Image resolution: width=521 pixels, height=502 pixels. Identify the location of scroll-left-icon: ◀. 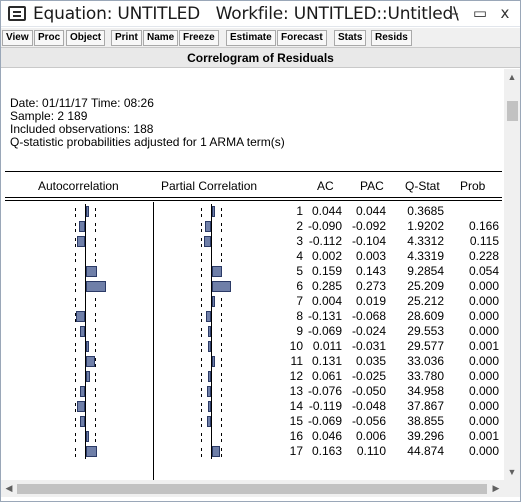
(9, 488).